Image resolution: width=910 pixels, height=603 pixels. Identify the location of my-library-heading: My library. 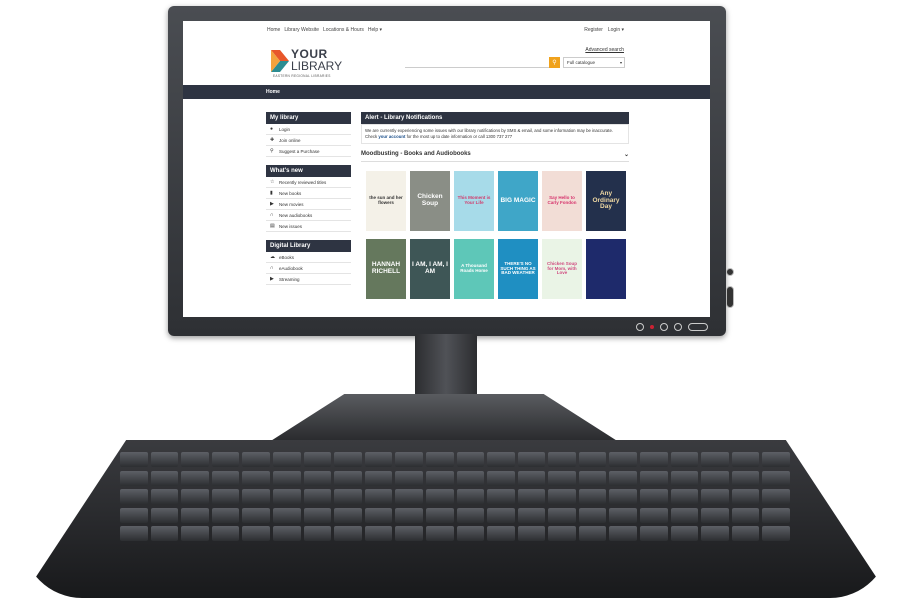
(308, 118).